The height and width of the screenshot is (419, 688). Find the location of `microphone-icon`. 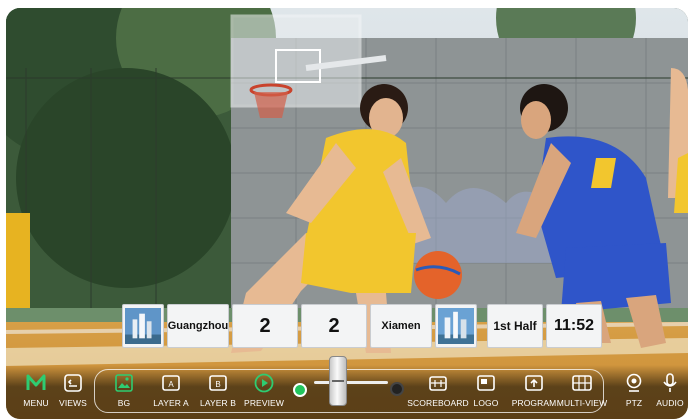

microphone-icon is located at coordinates (670, 383).